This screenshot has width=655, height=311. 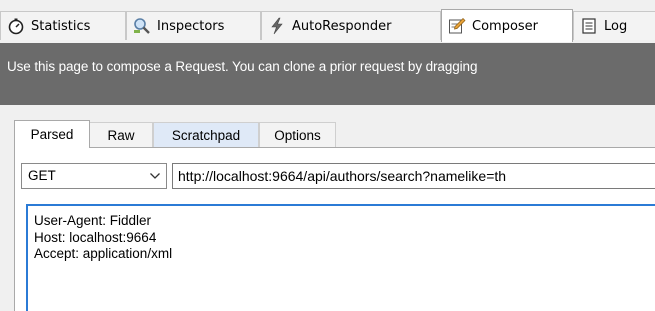 I want to click on subtab-parsed: Parsed, so click(x=52, y=134).